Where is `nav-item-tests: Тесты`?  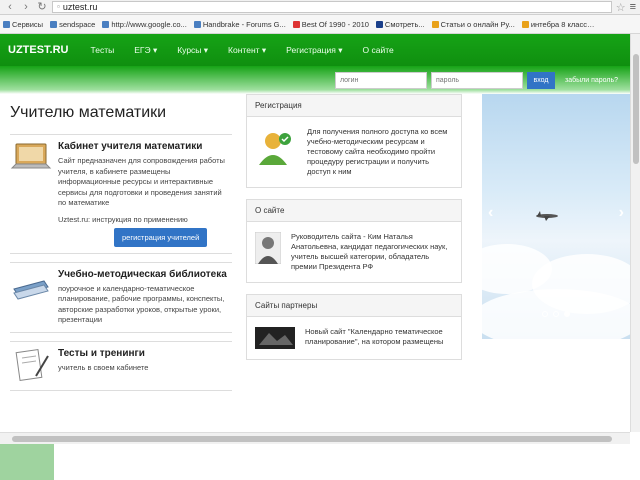
nav-item-tests: Тесты is located at coordinates (103, 50).